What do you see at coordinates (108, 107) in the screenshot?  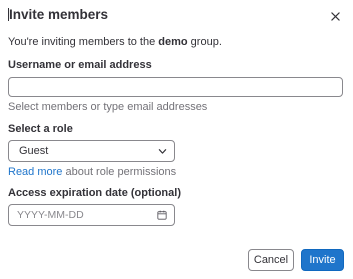 I see `username-help-text: Select members or type email addresses` at bounding box center [108, 107].